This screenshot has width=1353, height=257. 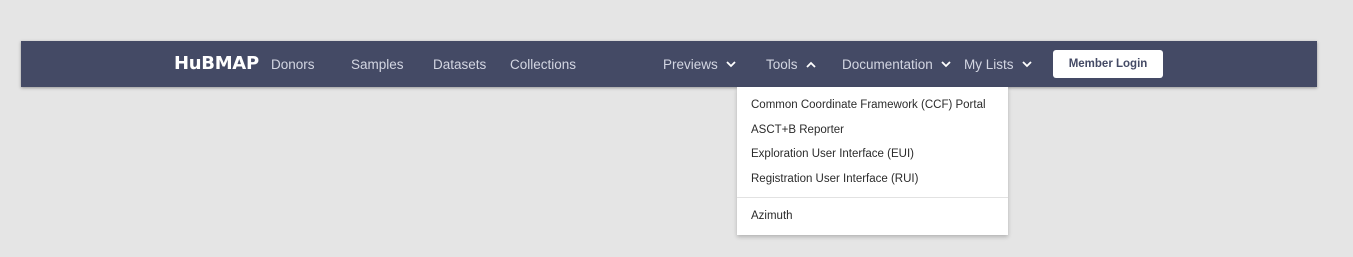 What do you see at coordinates (868, 105) in the screenshot?
I see `menu-item-ccf-portal: Common Coordinate Framework (CCF) Portal` at bounding box center [868, 105].